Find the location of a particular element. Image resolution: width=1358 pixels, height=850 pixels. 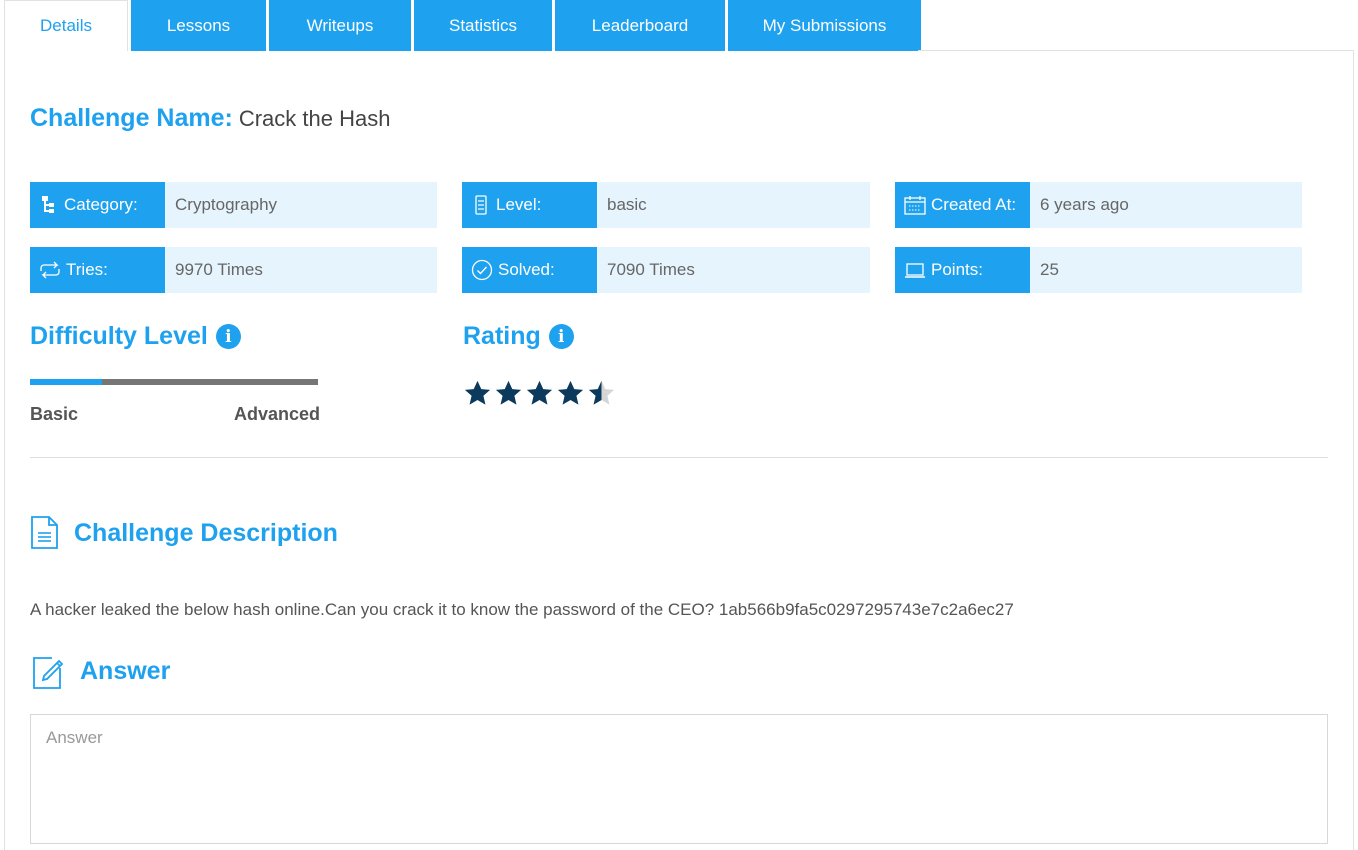

info-level-key: Level: is located at coordinates (529, 205).